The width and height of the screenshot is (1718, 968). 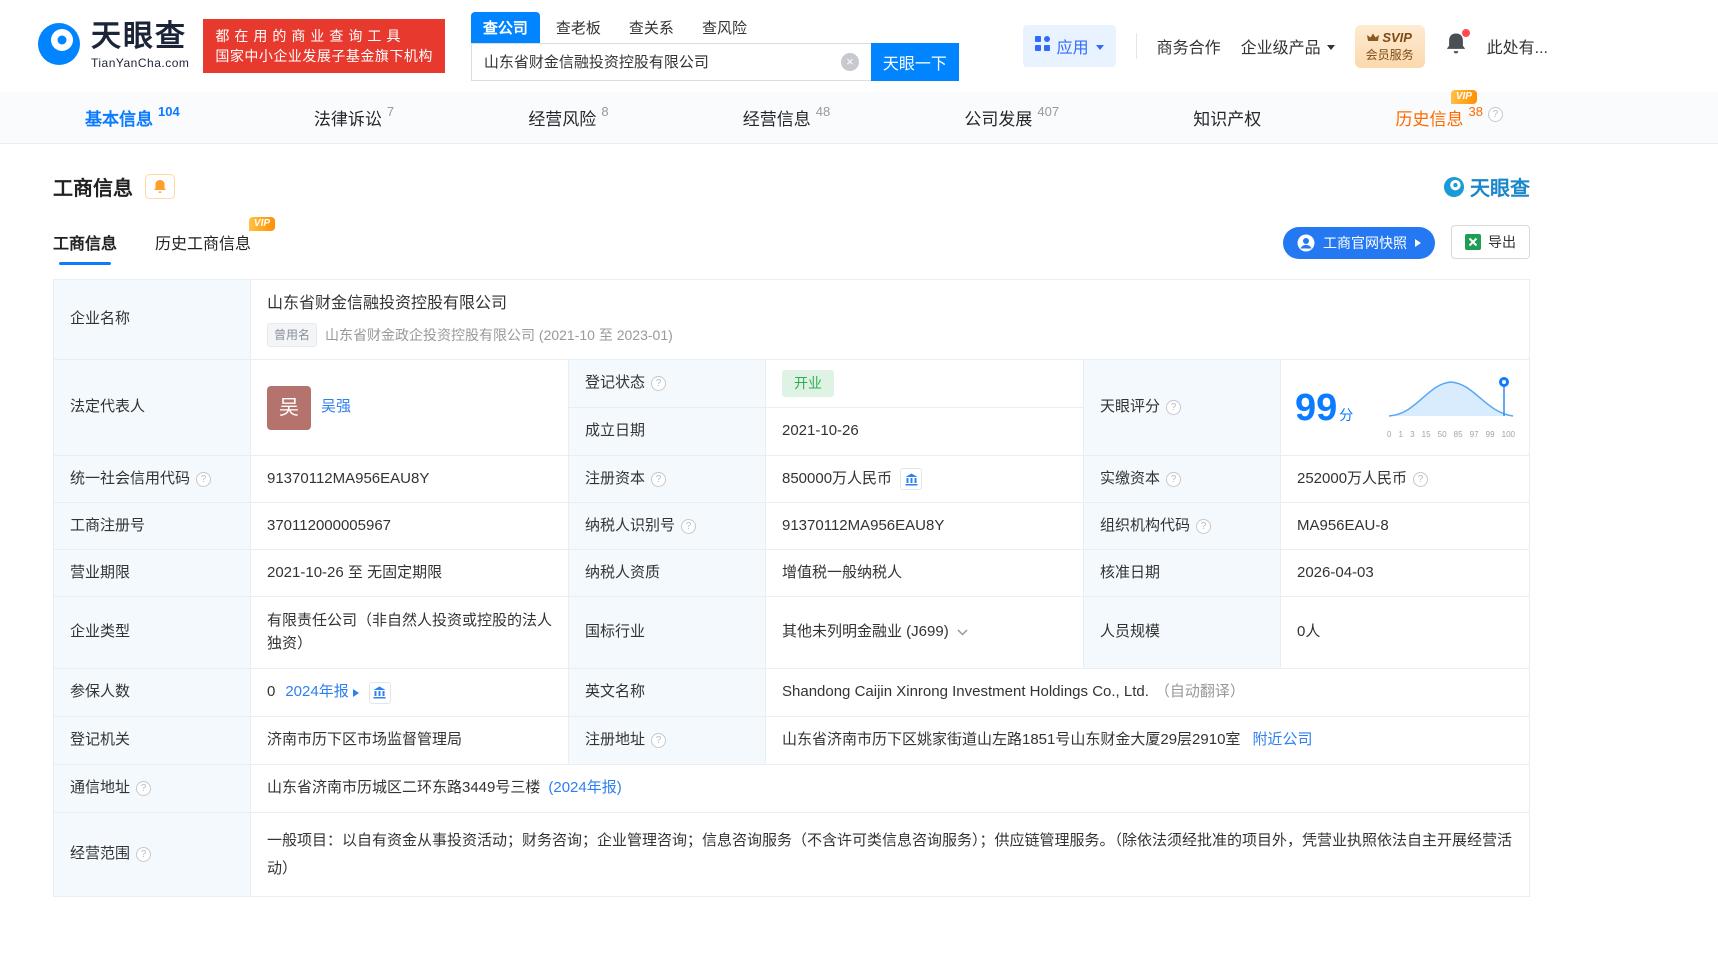 What do you see at coordinates (215, 241) in the screenshot?
I see `subtab-history-registration: 历史工商信息 VIP` at bounding box center [215, 241].